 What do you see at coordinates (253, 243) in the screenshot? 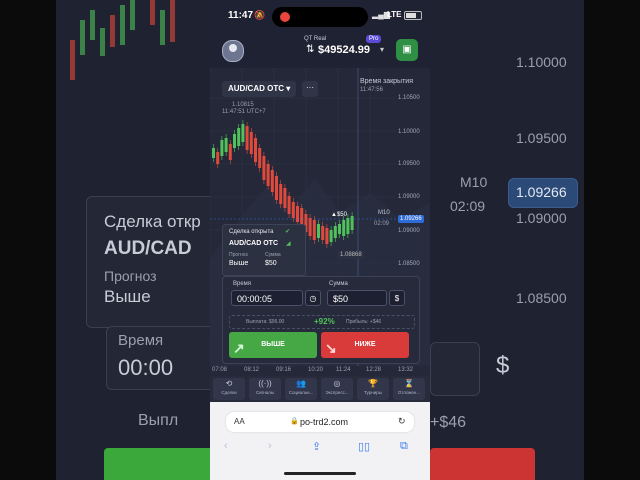
I see `deal-pair: AUD/CAD OTC` at bounding box center [253, 243].